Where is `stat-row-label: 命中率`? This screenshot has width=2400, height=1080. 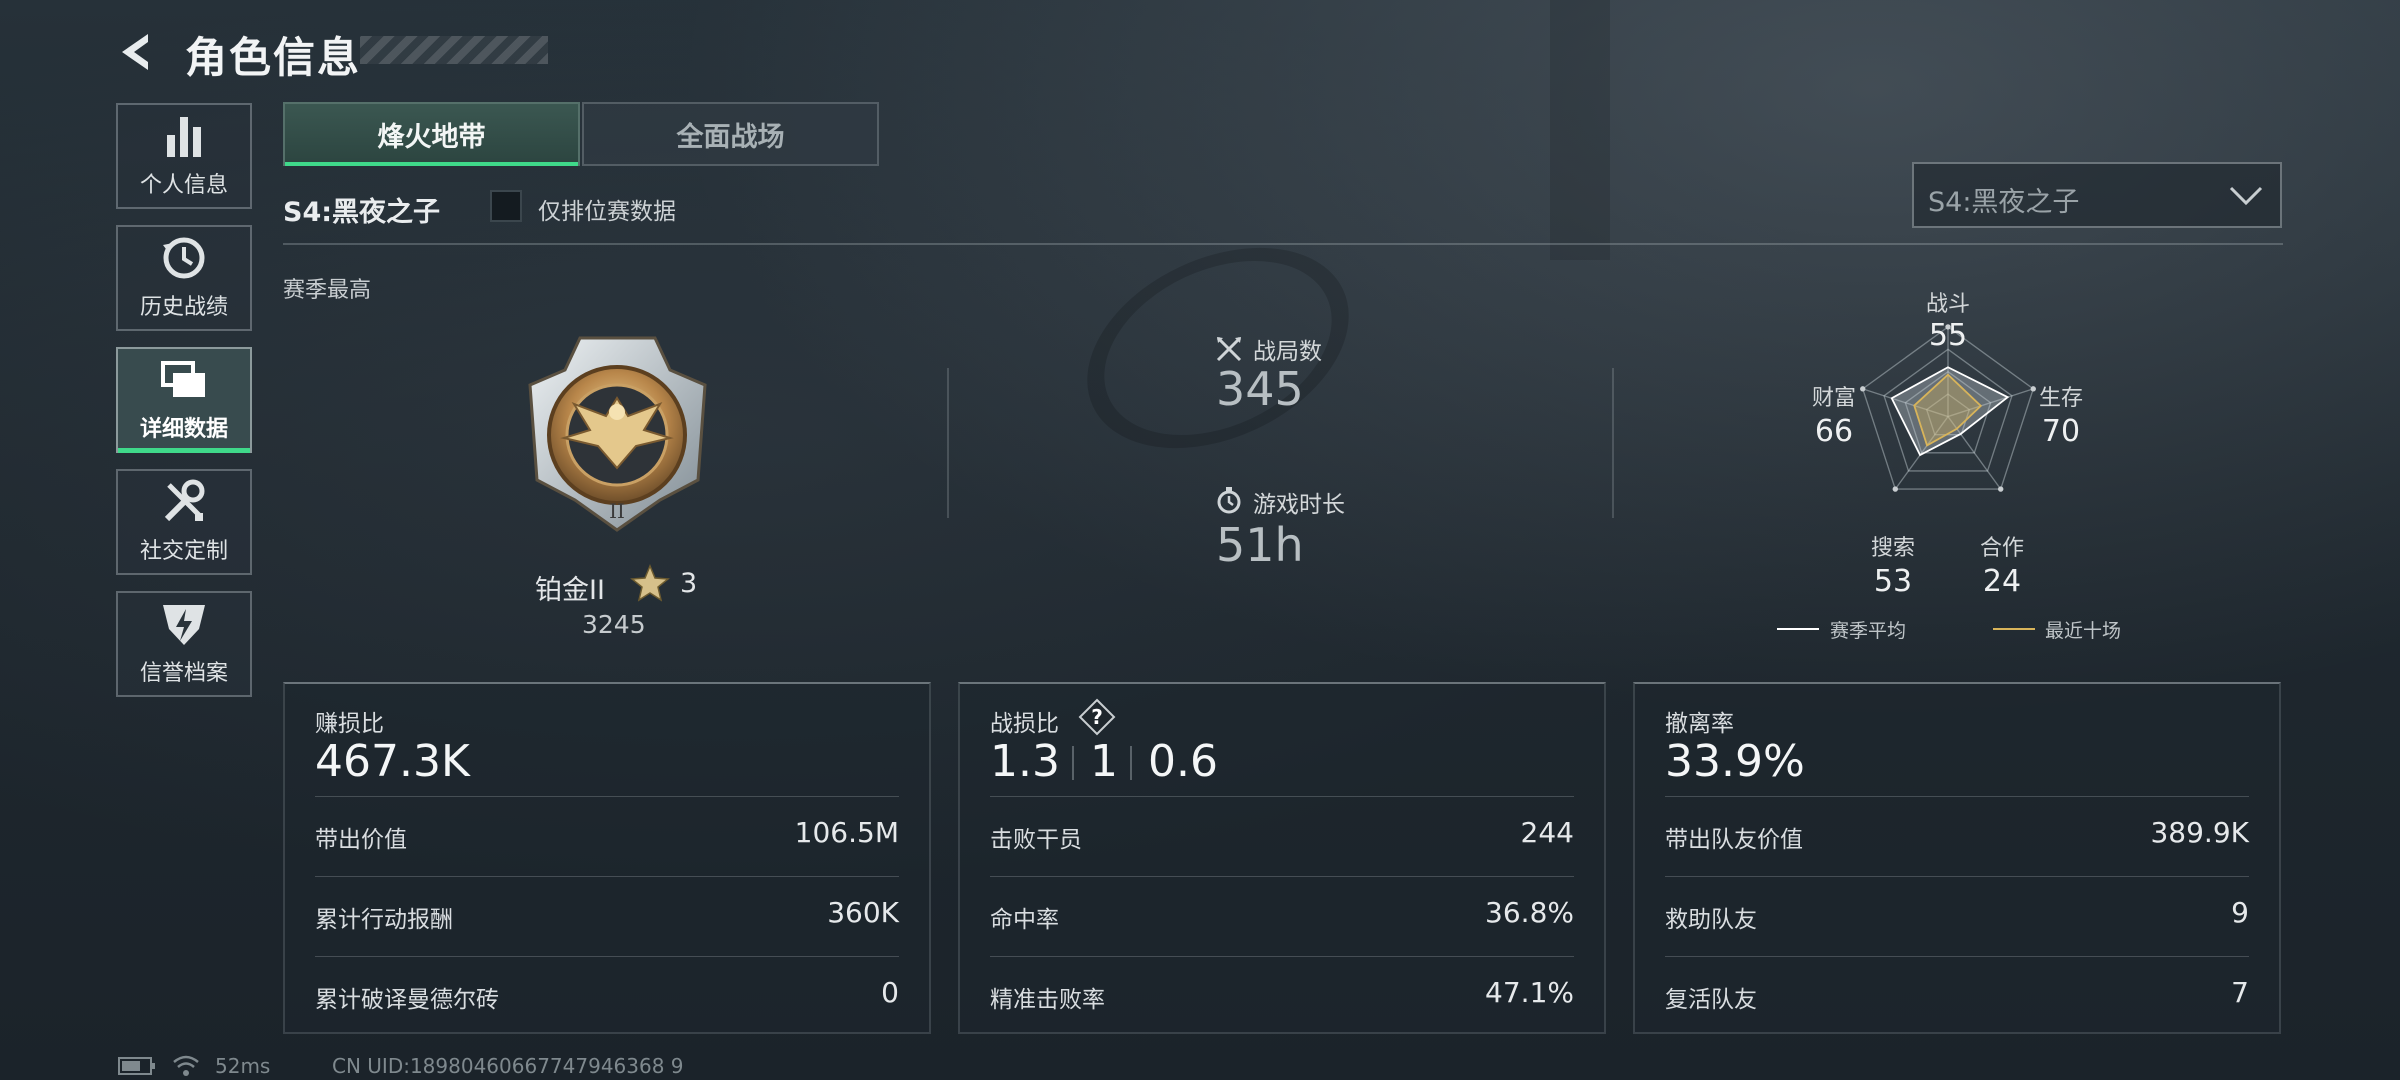 stat-row-label: 命中率 is located at coordinates (1024, 920).